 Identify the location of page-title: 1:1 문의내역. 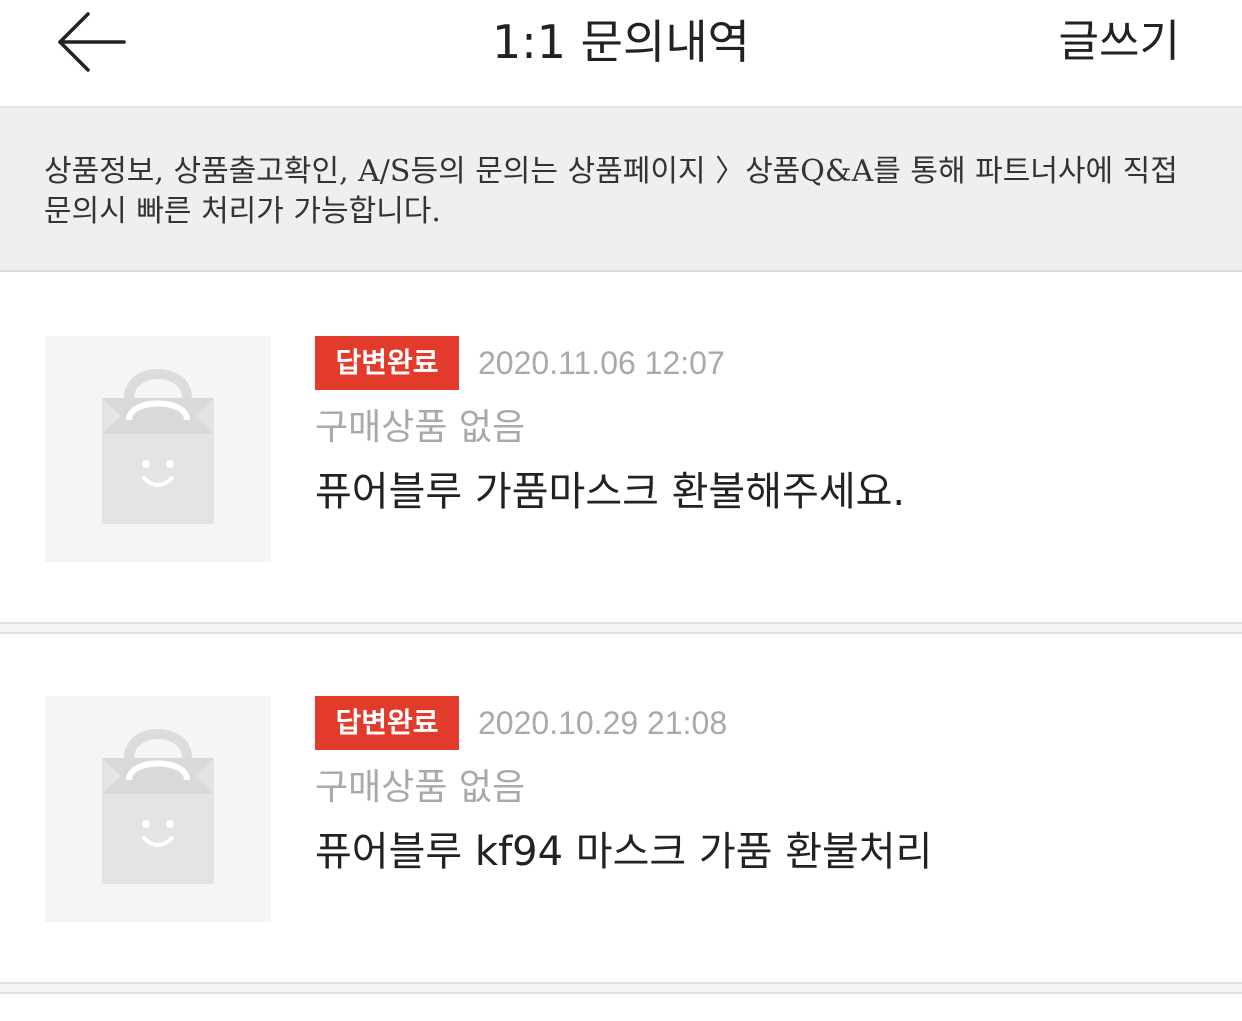
(621, 42).